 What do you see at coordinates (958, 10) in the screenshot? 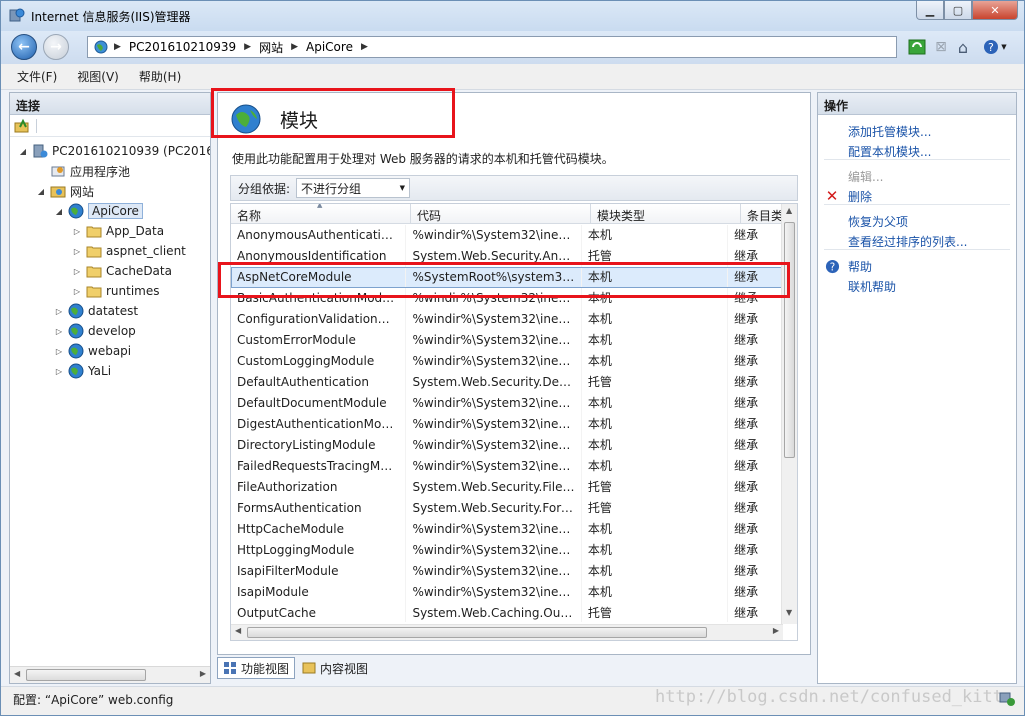
I see `maximize-button: ▢` at bounding box center [958, 10].